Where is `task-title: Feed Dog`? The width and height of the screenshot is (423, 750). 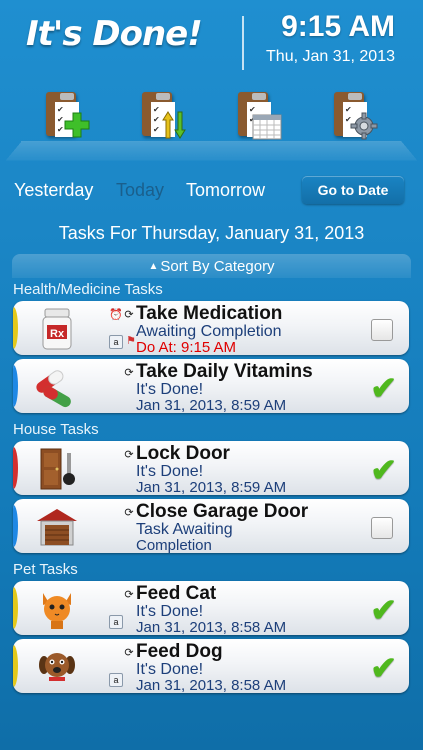
task-title: Feed Dog is located at coordinates (179, 651).